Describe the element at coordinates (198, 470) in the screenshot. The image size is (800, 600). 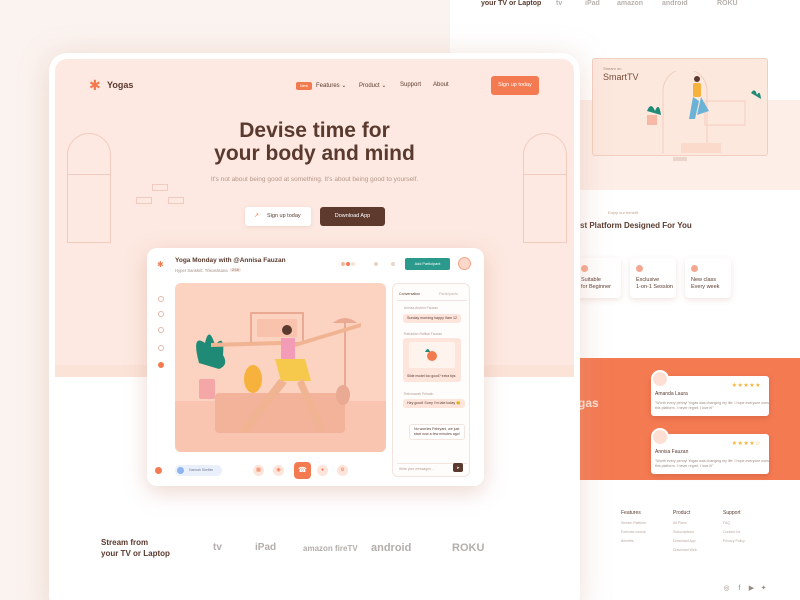
I see `mute-mic-toggle: Hannah Shelbie` at that location.